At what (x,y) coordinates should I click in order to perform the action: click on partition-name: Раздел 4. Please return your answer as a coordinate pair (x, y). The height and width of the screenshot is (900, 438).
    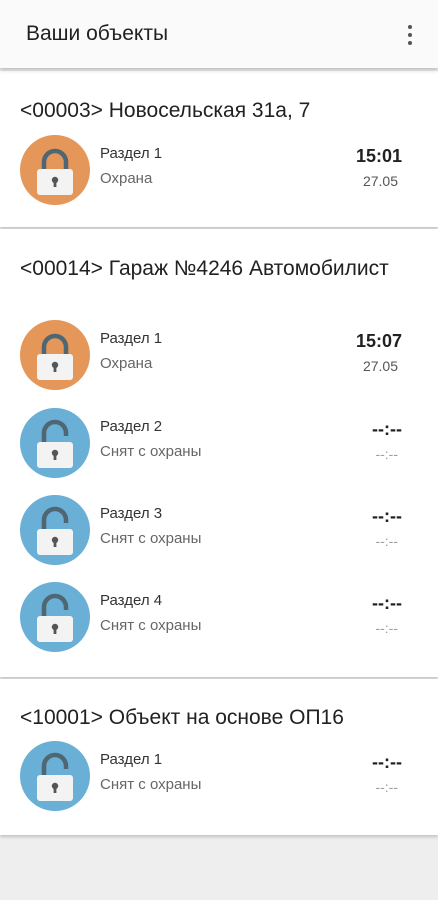
    Looking at the image, I should click on (131, 600).